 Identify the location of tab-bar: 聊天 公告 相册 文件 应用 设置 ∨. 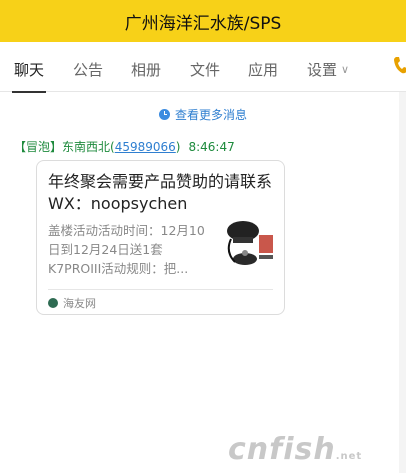
(203, 67).